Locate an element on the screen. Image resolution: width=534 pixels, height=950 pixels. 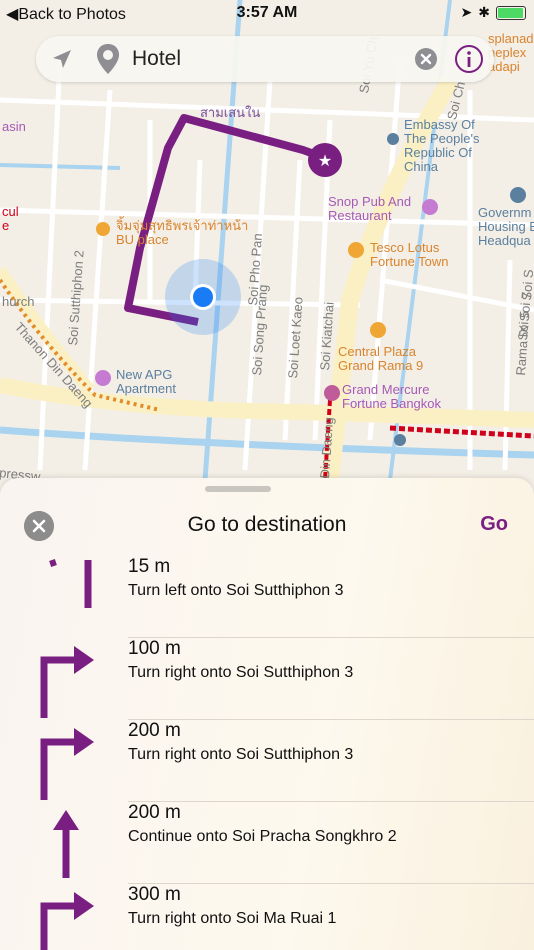
straight-partial-icon is located at coordinates (70, 583).